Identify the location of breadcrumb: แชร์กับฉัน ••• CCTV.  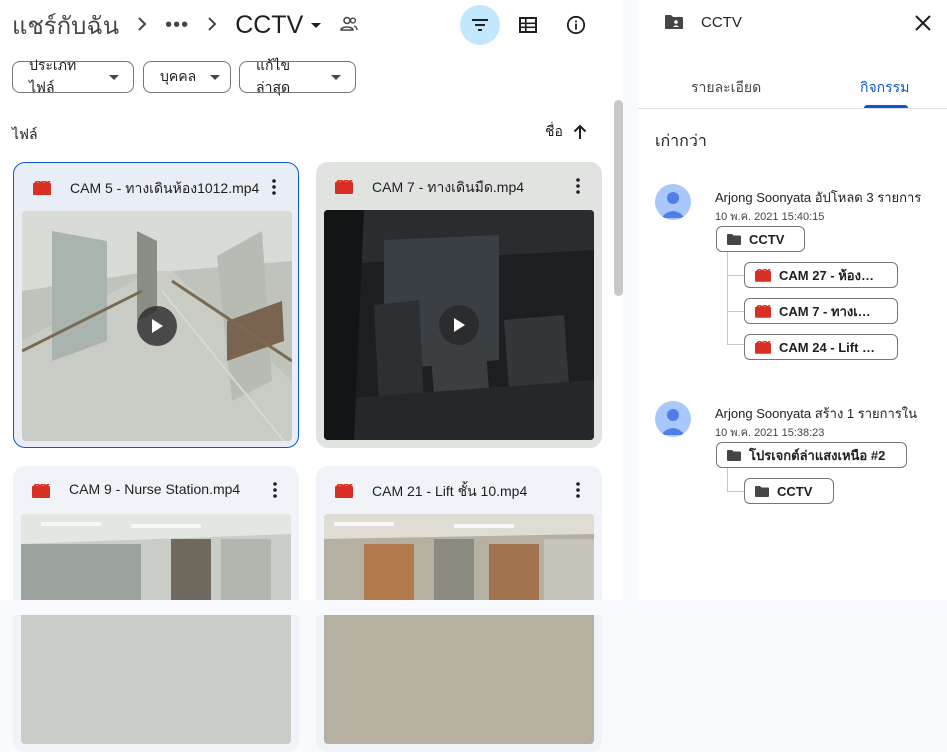
(167, 25).